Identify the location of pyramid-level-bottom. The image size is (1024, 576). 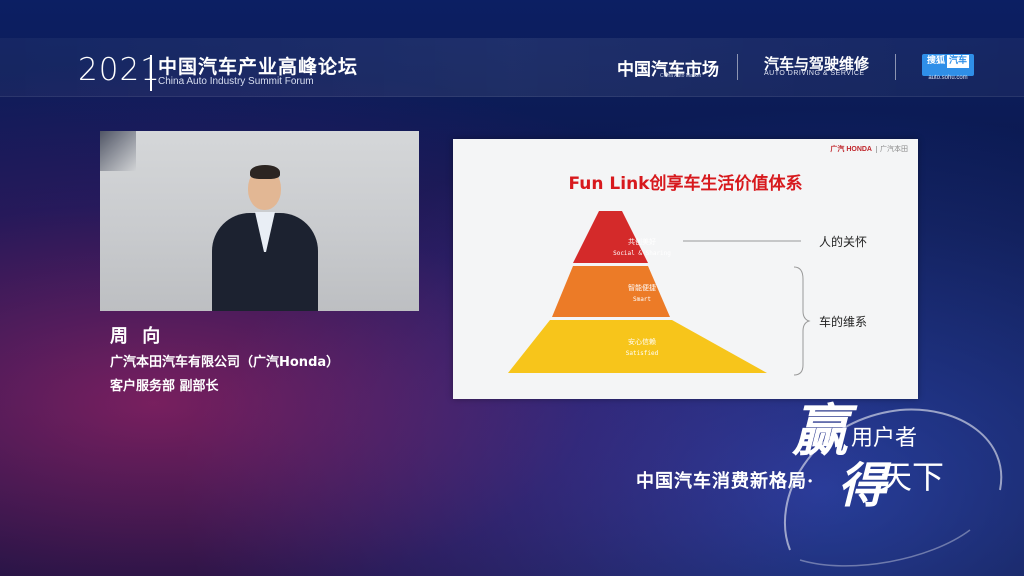
(637, 346).